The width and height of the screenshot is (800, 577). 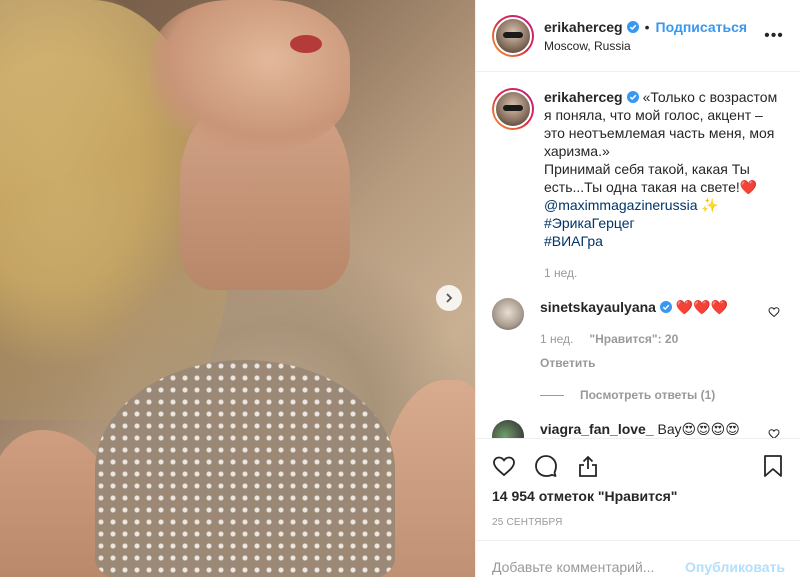 I want to click on post-date: 25 СЕНТЯБРЯ, so click(x=527, y=522).